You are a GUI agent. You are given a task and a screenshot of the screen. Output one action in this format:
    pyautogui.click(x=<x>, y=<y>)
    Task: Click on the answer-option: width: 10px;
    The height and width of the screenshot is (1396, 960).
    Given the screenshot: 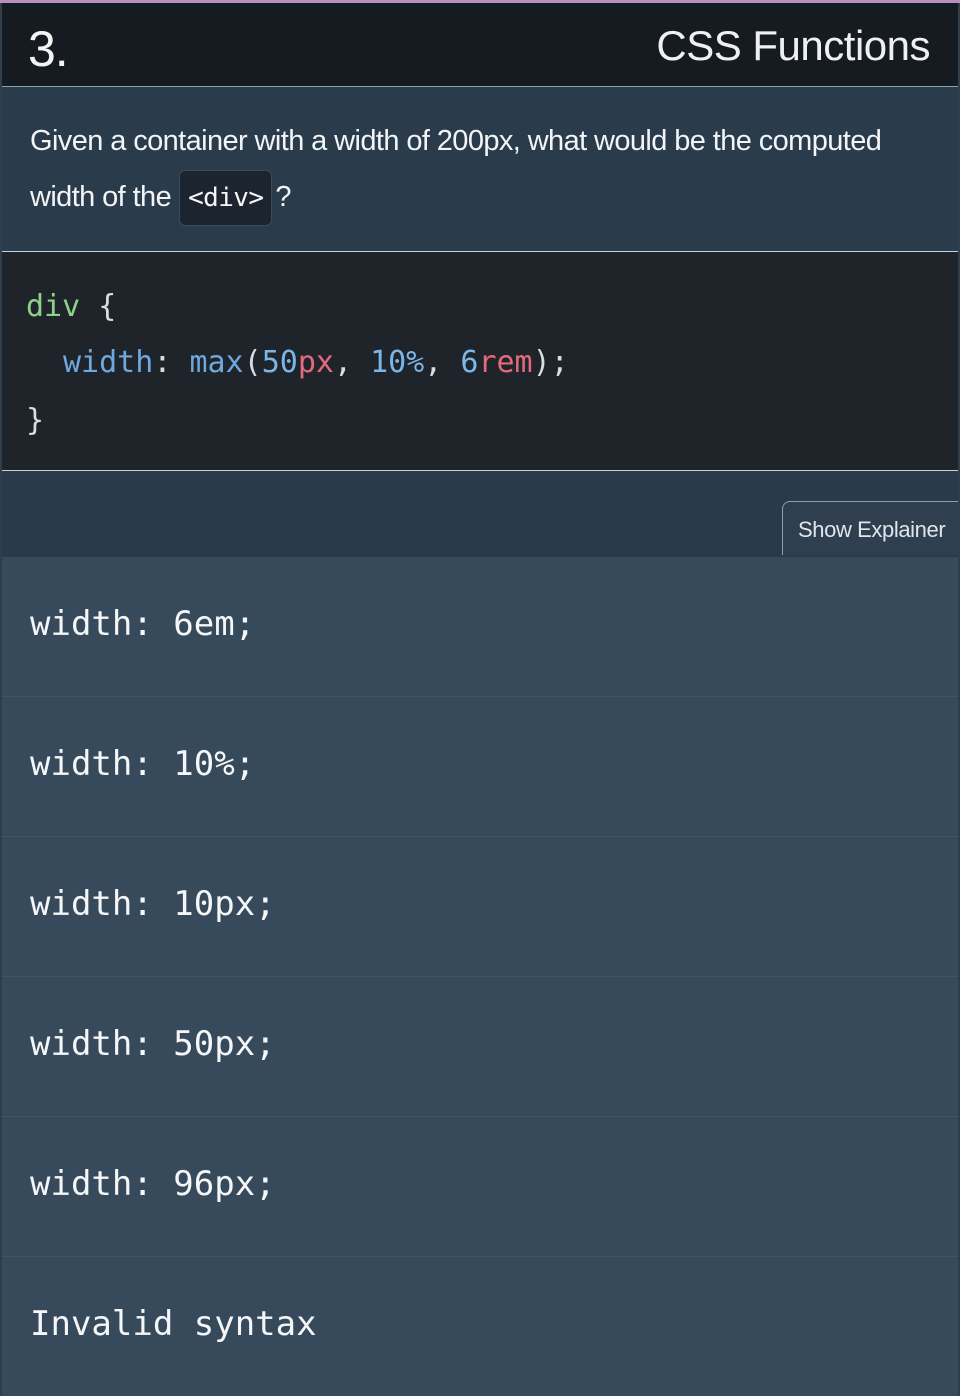 What is the action you would take?
    pyautogui.click(x=480, y=907)
    